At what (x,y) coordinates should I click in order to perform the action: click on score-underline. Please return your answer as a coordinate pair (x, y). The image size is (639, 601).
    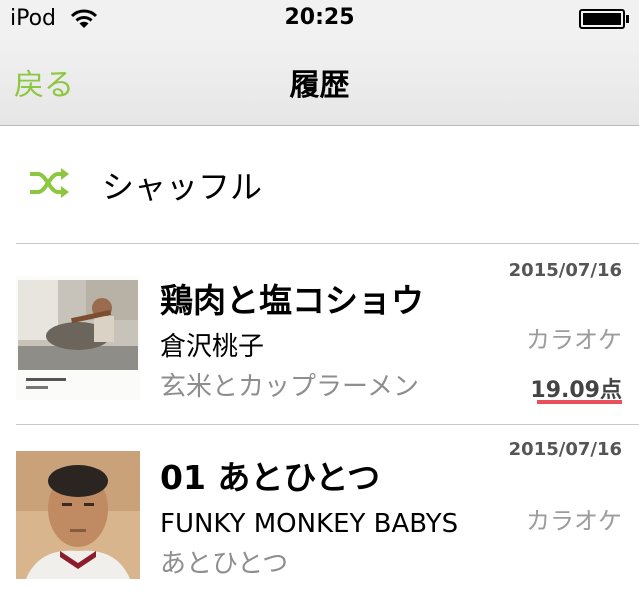
    Looking at the image, I should click on (579, 402).